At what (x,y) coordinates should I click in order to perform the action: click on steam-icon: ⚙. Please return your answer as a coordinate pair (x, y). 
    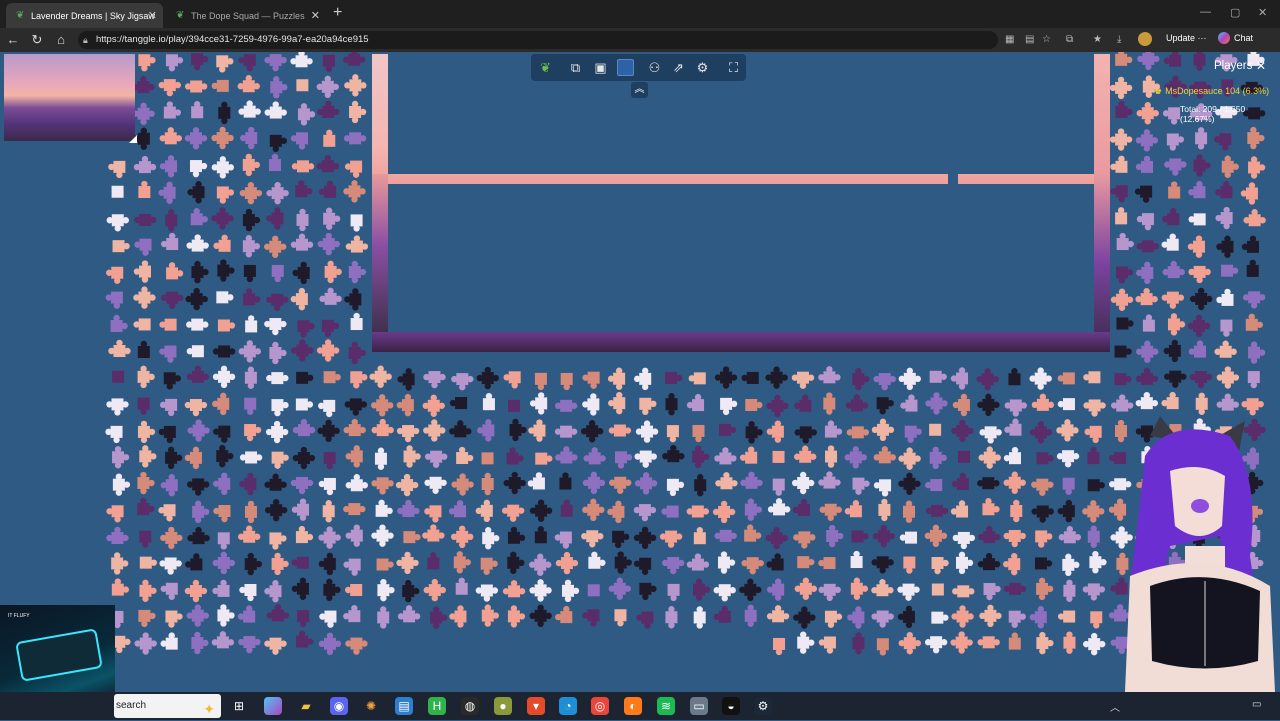
    Looking at the image, I should click on (763, 706).